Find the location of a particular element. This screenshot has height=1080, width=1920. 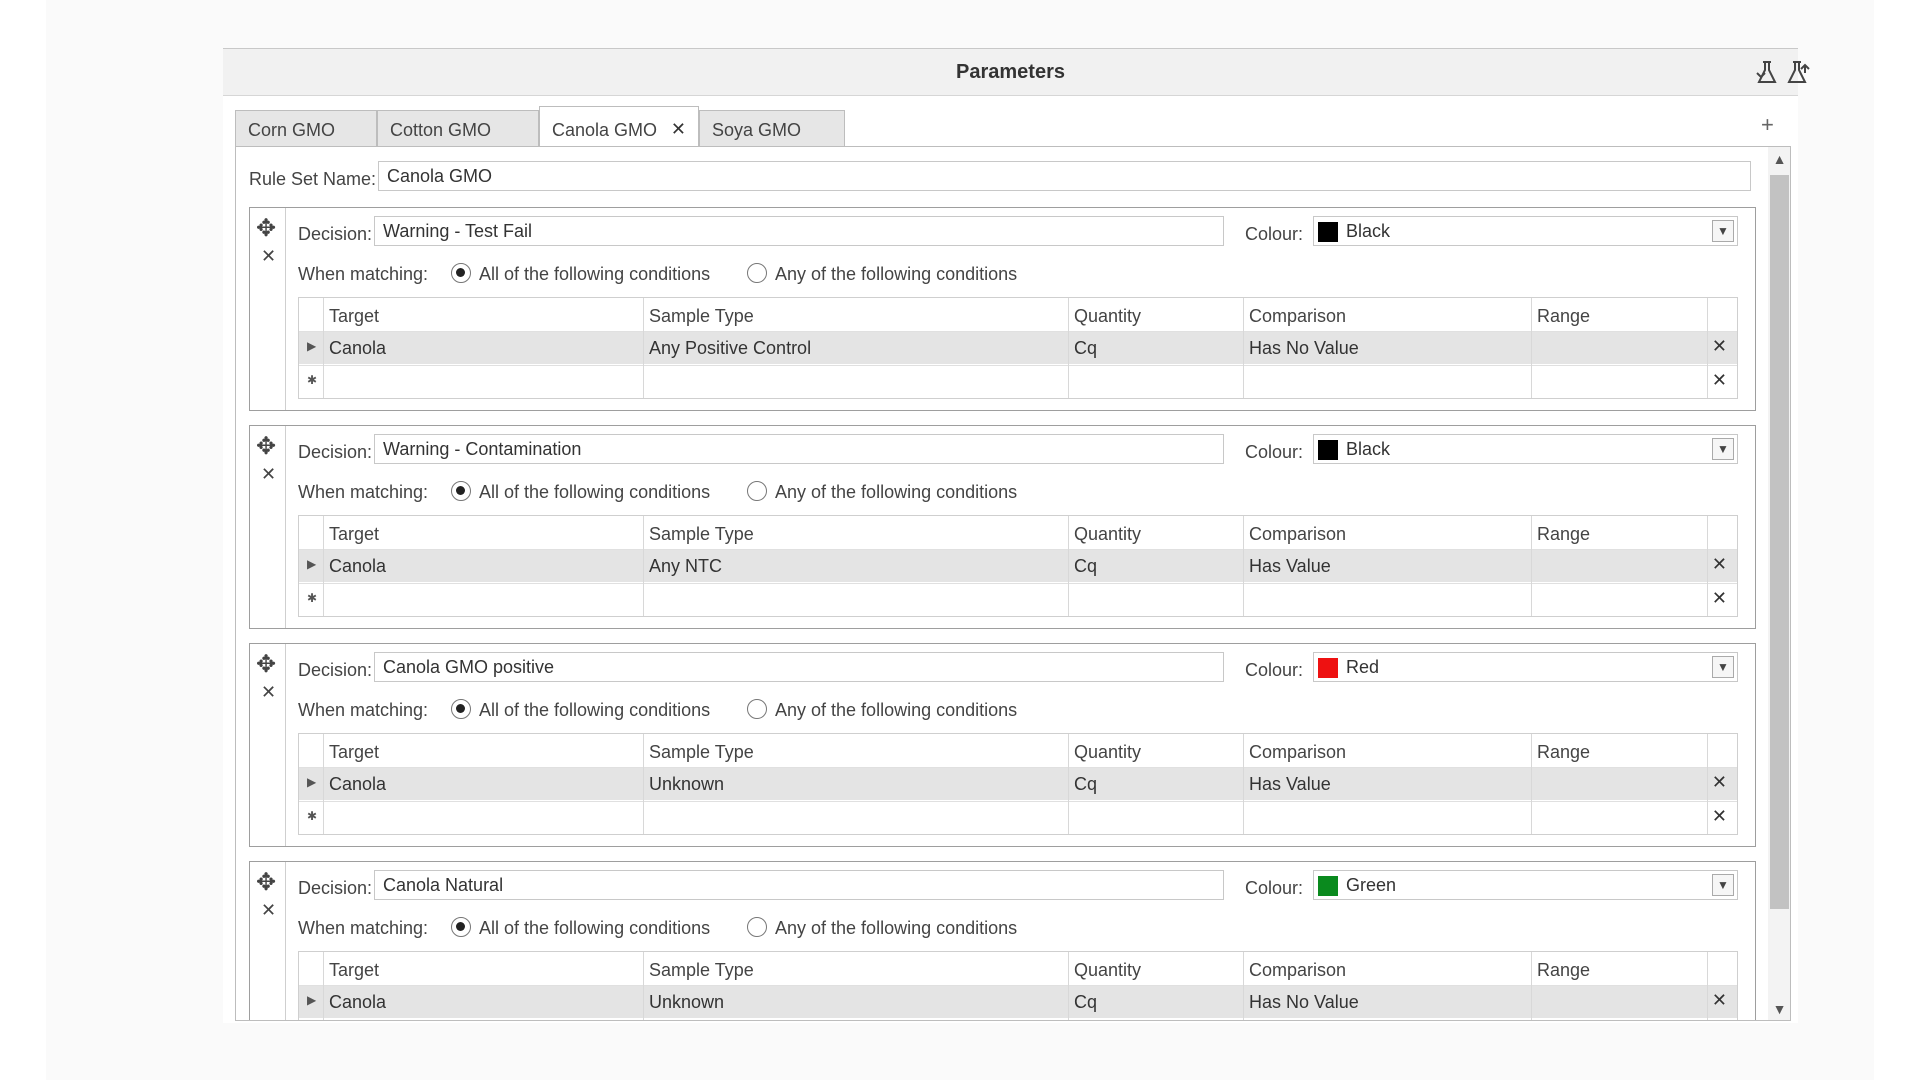

colour-select: Red ▼ is located at coordinates (1525, 667).